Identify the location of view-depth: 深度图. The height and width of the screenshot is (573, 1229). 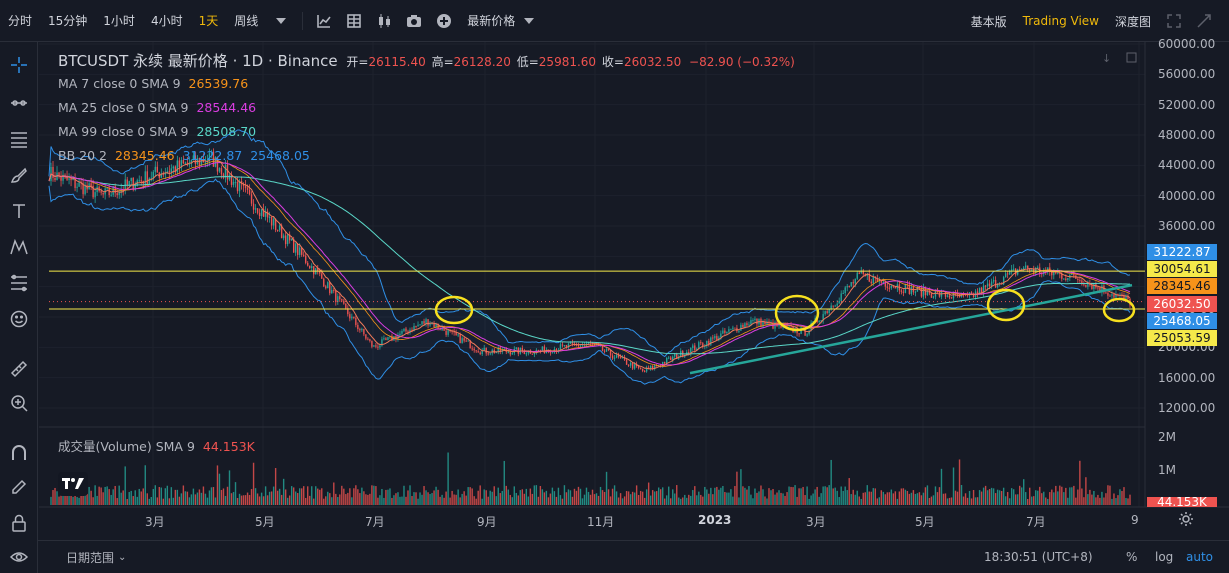
(1133, 21).